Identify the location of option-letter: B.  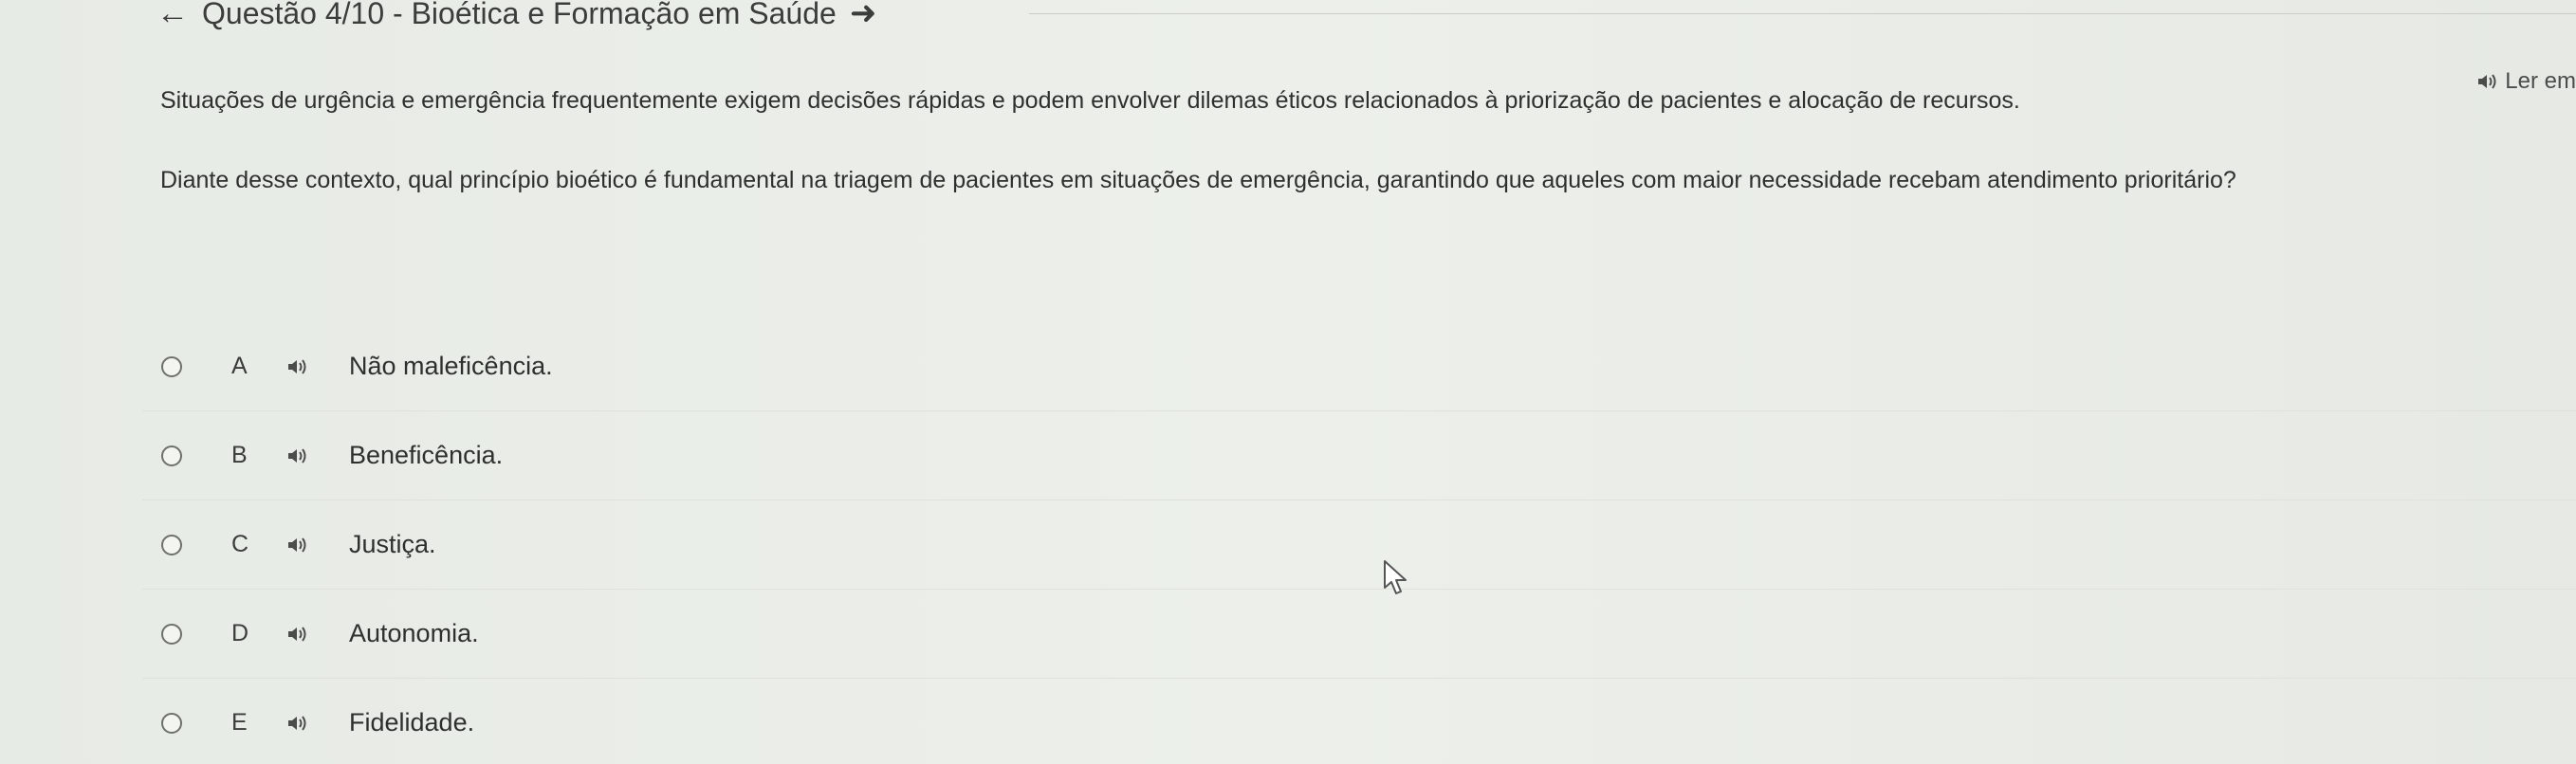
(239, 455).